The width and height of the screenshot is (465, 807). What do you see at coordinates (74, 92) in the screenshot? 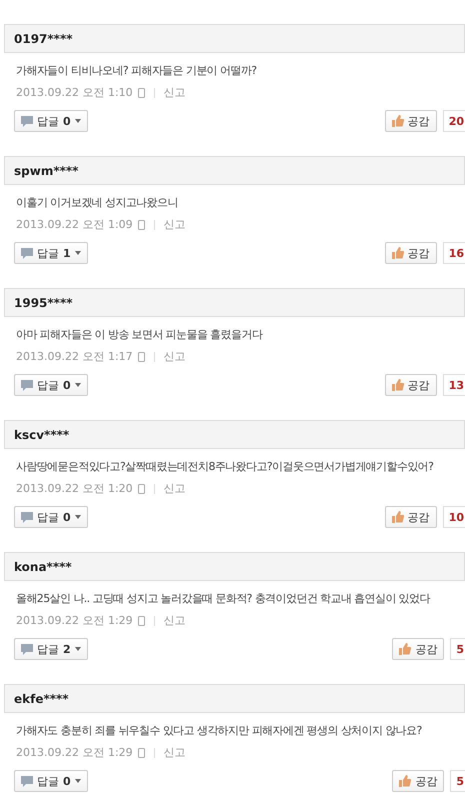
I see `comment-date: 2013.09.22 오전 1:10` at bounding box center [74, 92].